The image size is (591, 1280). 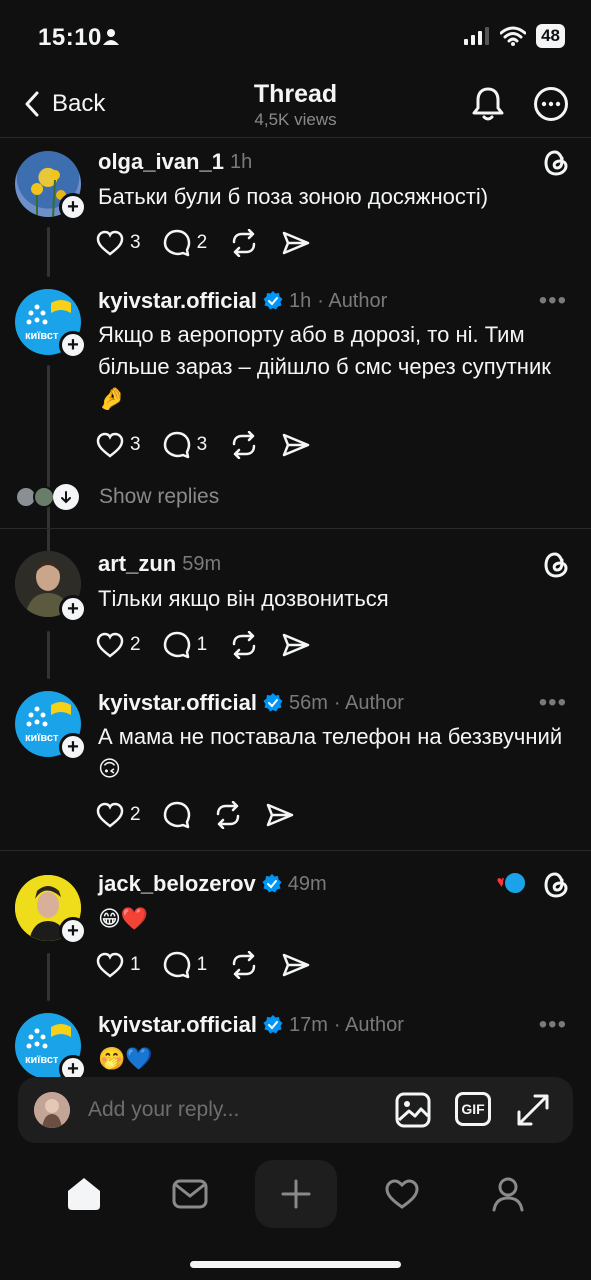 I want to click on arrow-down-icon, so click(x=66, y=497).